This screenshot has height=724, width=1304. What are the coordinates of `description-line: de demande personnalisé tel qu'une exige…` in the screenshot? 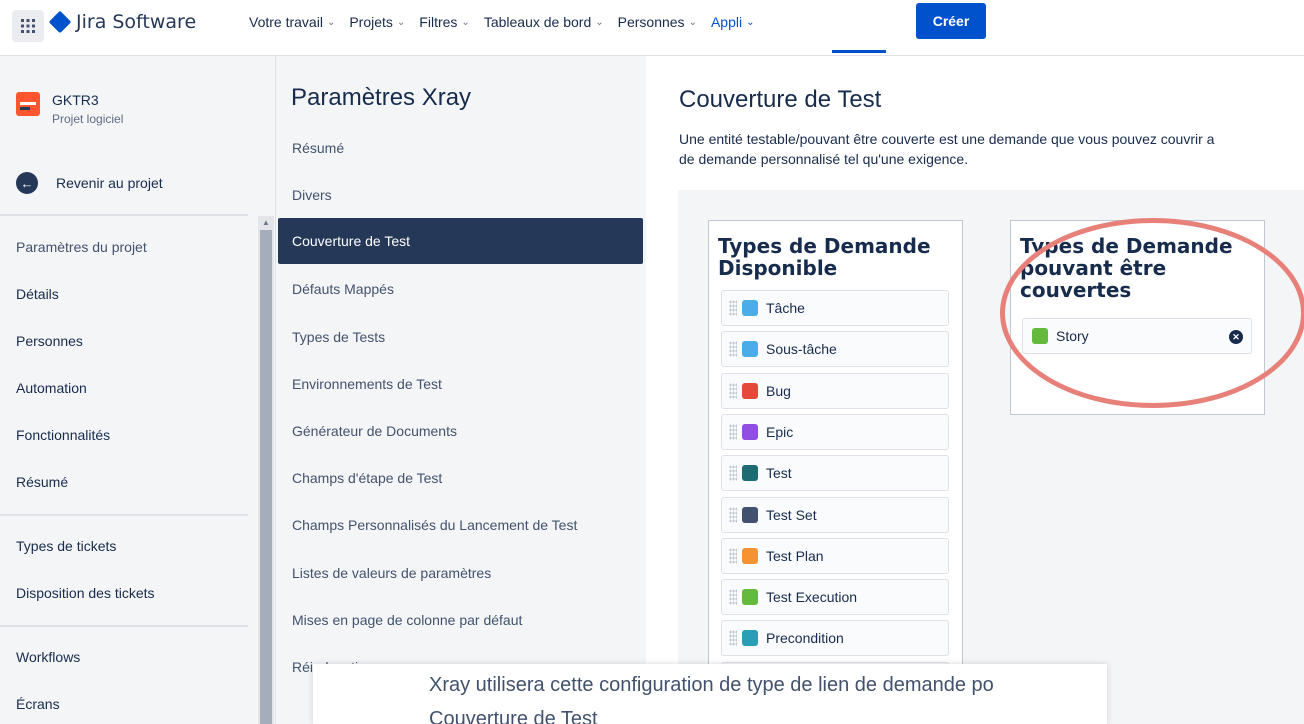 It's located at (824, 159).